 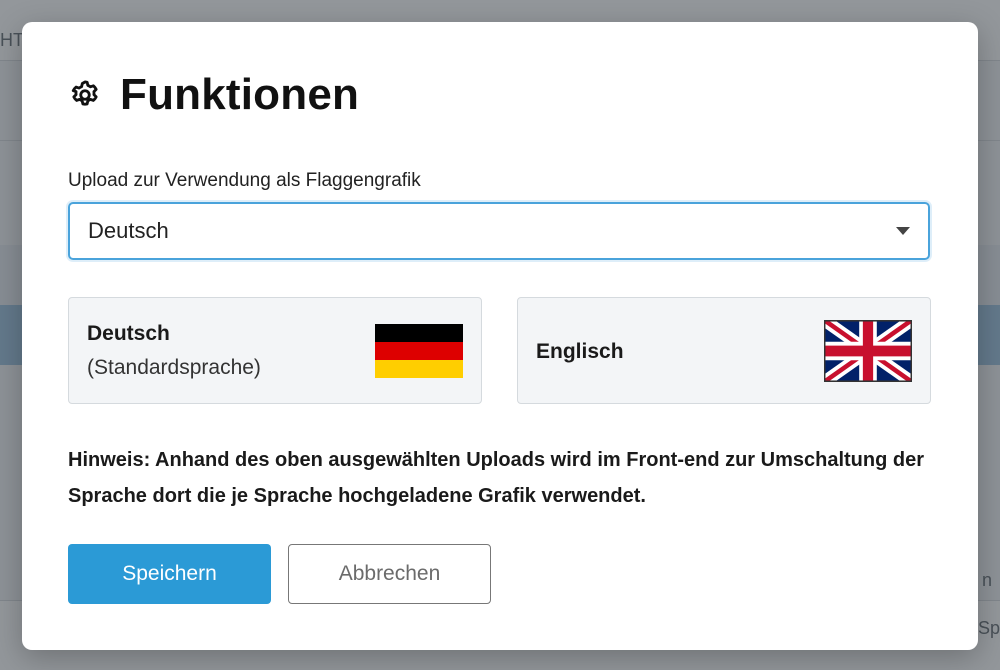 What do you see at coordinates (128, 333) in the screenshot?
I see `language-name: Deutsch` at bounding box center [128, 333].